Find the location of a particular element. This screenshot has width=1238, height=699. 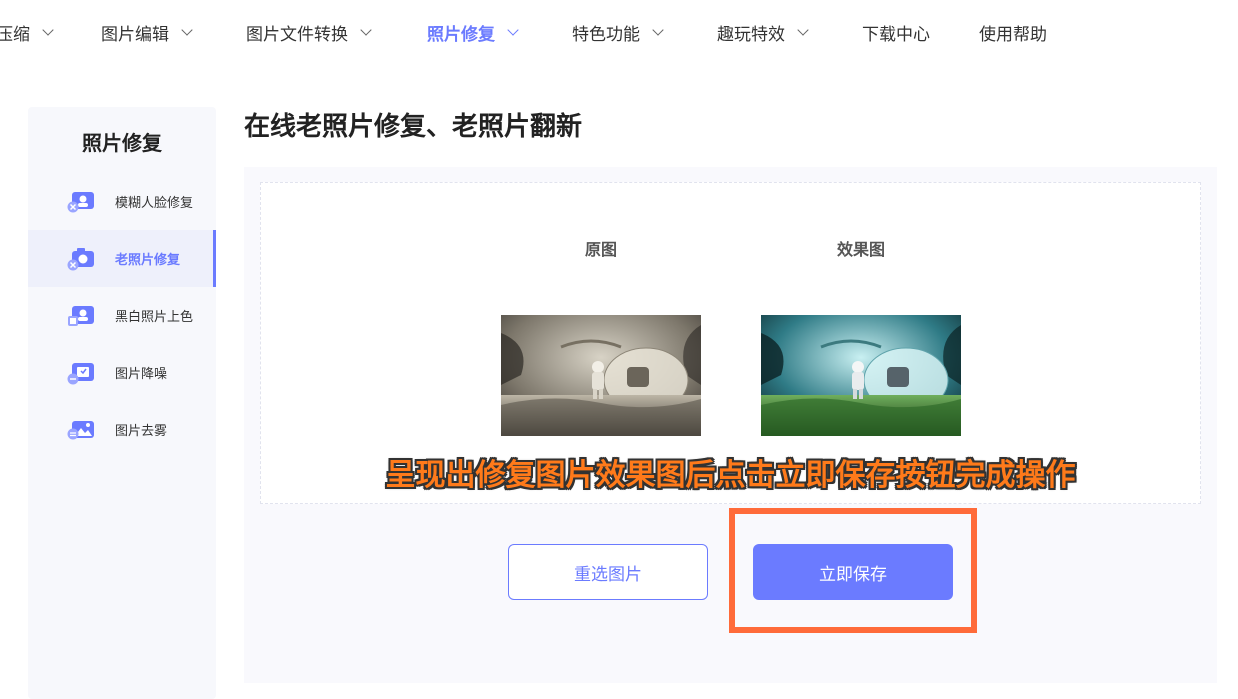

nav-file-convert: 图片文件转换 is located at coordinates (309, 32).